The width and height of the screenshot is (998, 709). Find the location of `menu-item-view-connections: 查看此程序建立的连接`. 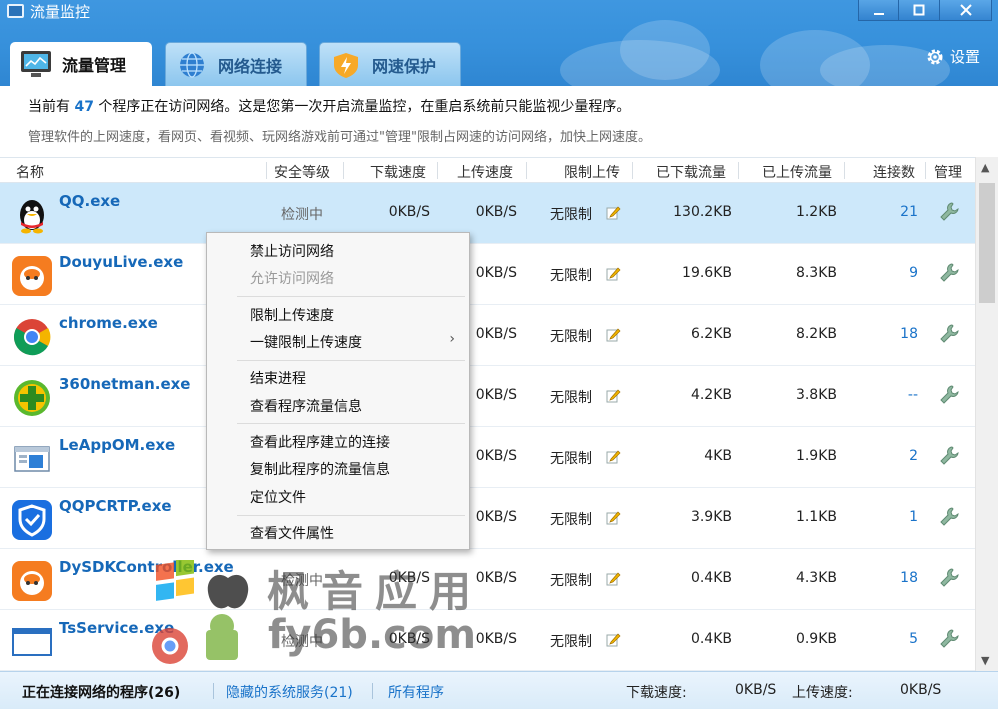

menu-item-view-connections: 查看此程序建立的连接 is located at coordinates (320, 442).